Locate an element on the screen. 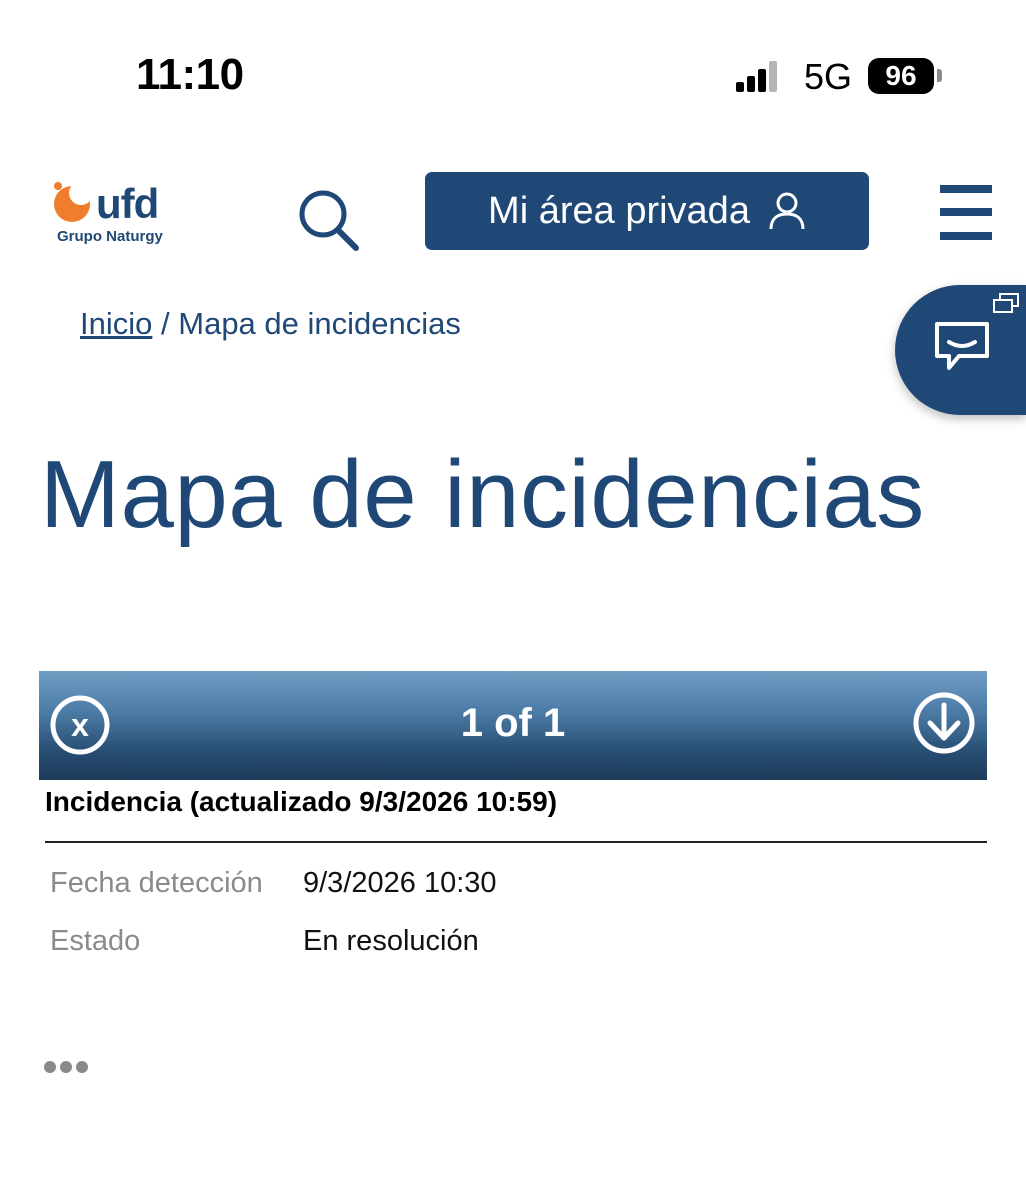 The image size is (1026, 1200). popup-header: x 1 of 1 is located at coordinates (513, 725).